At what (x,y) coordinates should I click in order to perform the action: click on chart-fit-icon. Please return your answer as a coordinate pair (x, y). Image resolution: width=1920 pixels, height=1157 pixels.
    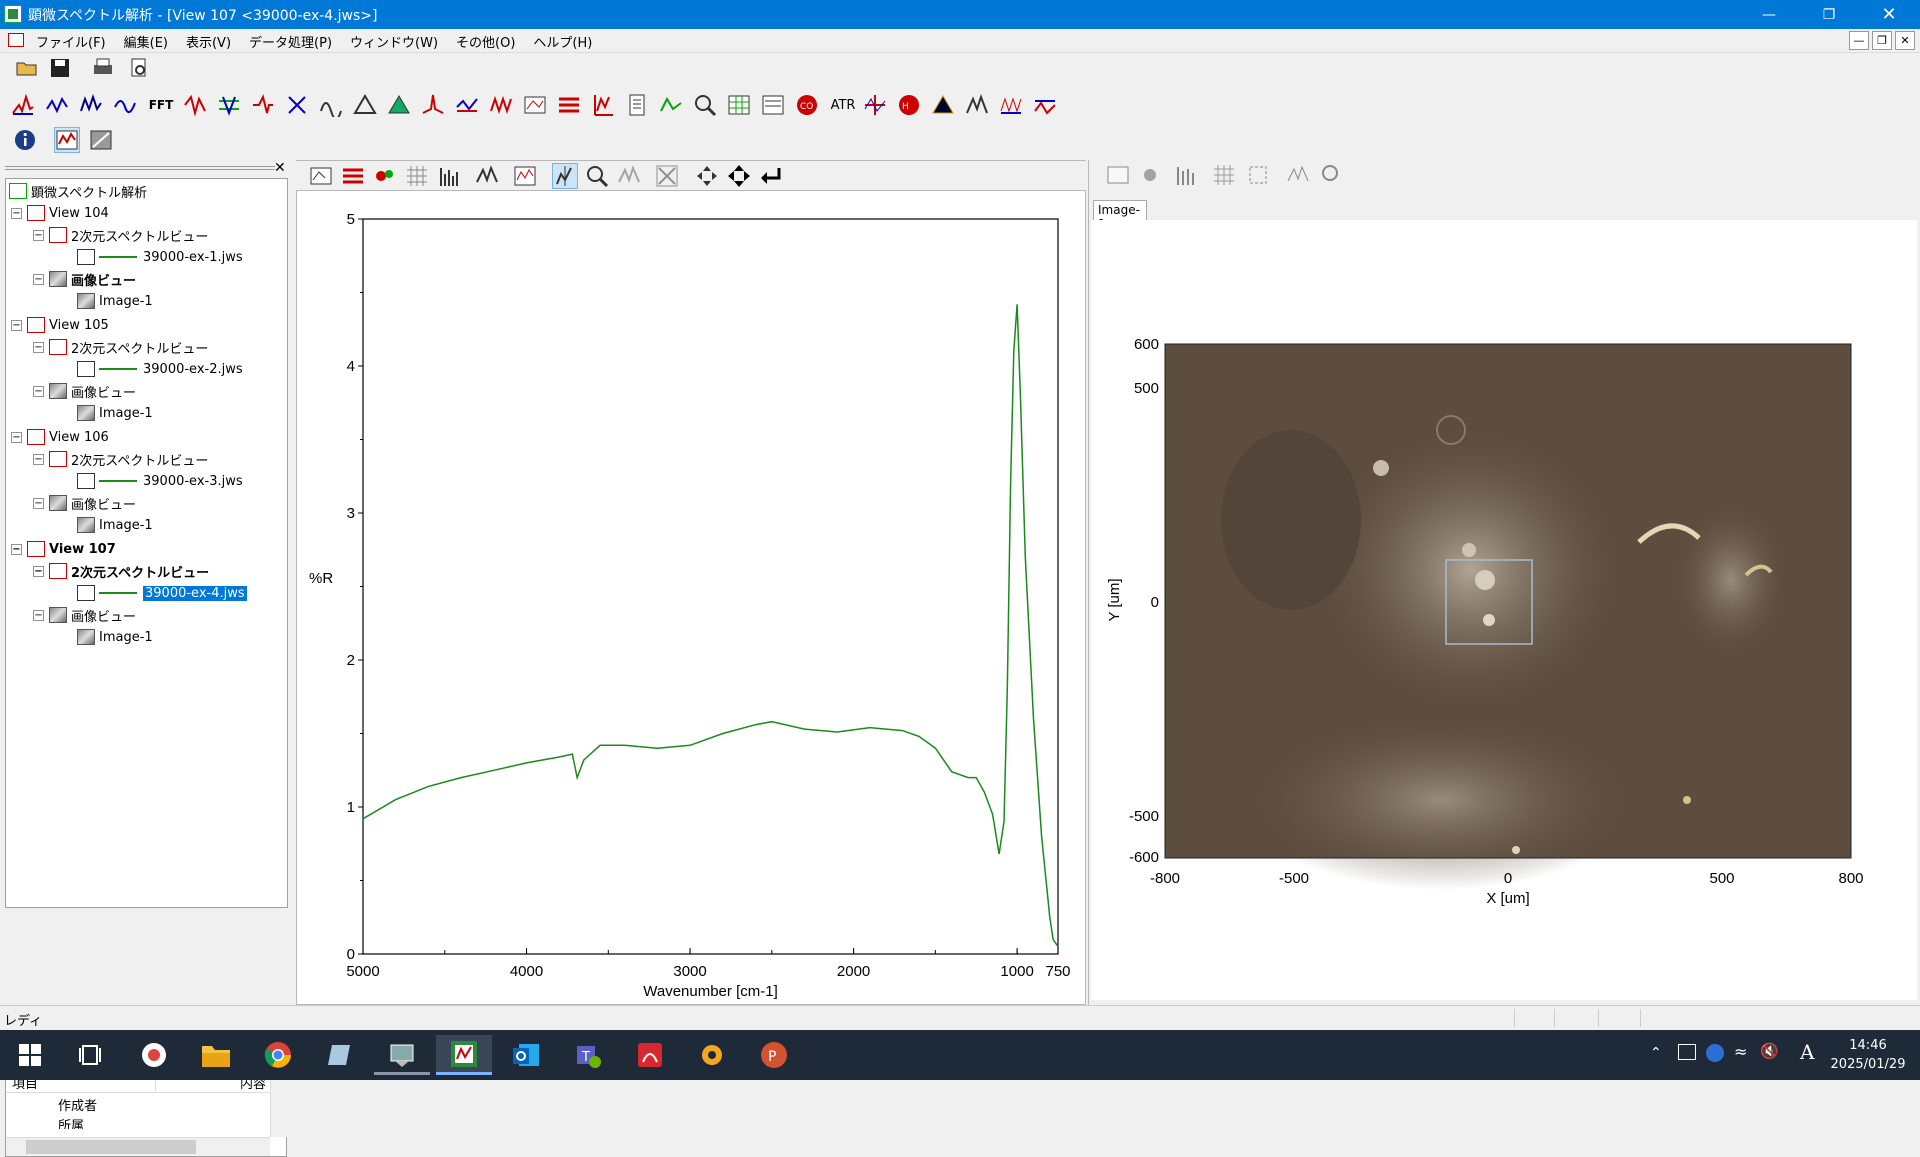
    Looking at the image, I should click on (667, 176).